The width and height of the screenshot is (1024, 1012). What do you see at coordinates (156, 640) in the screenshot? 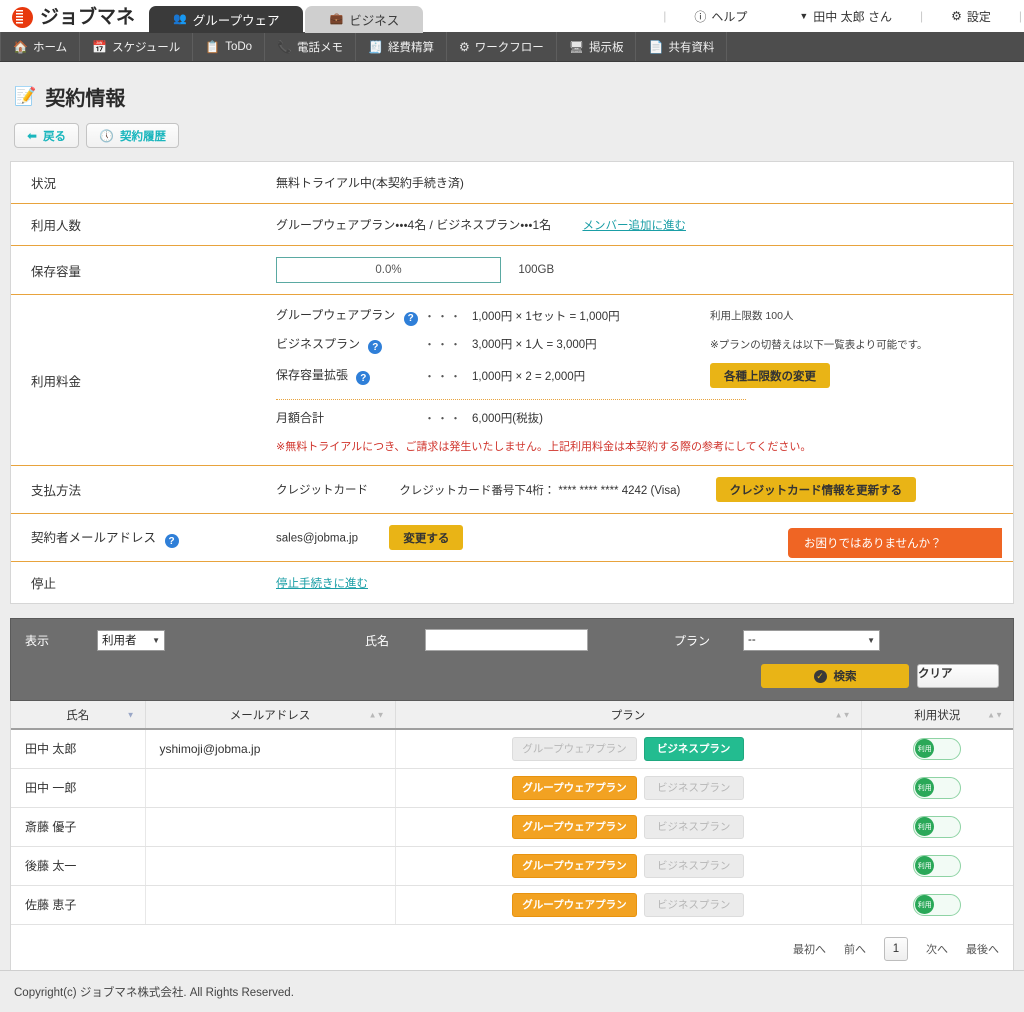
I see `chevron-down-icon: ▼` at bounding box center [156, 640].